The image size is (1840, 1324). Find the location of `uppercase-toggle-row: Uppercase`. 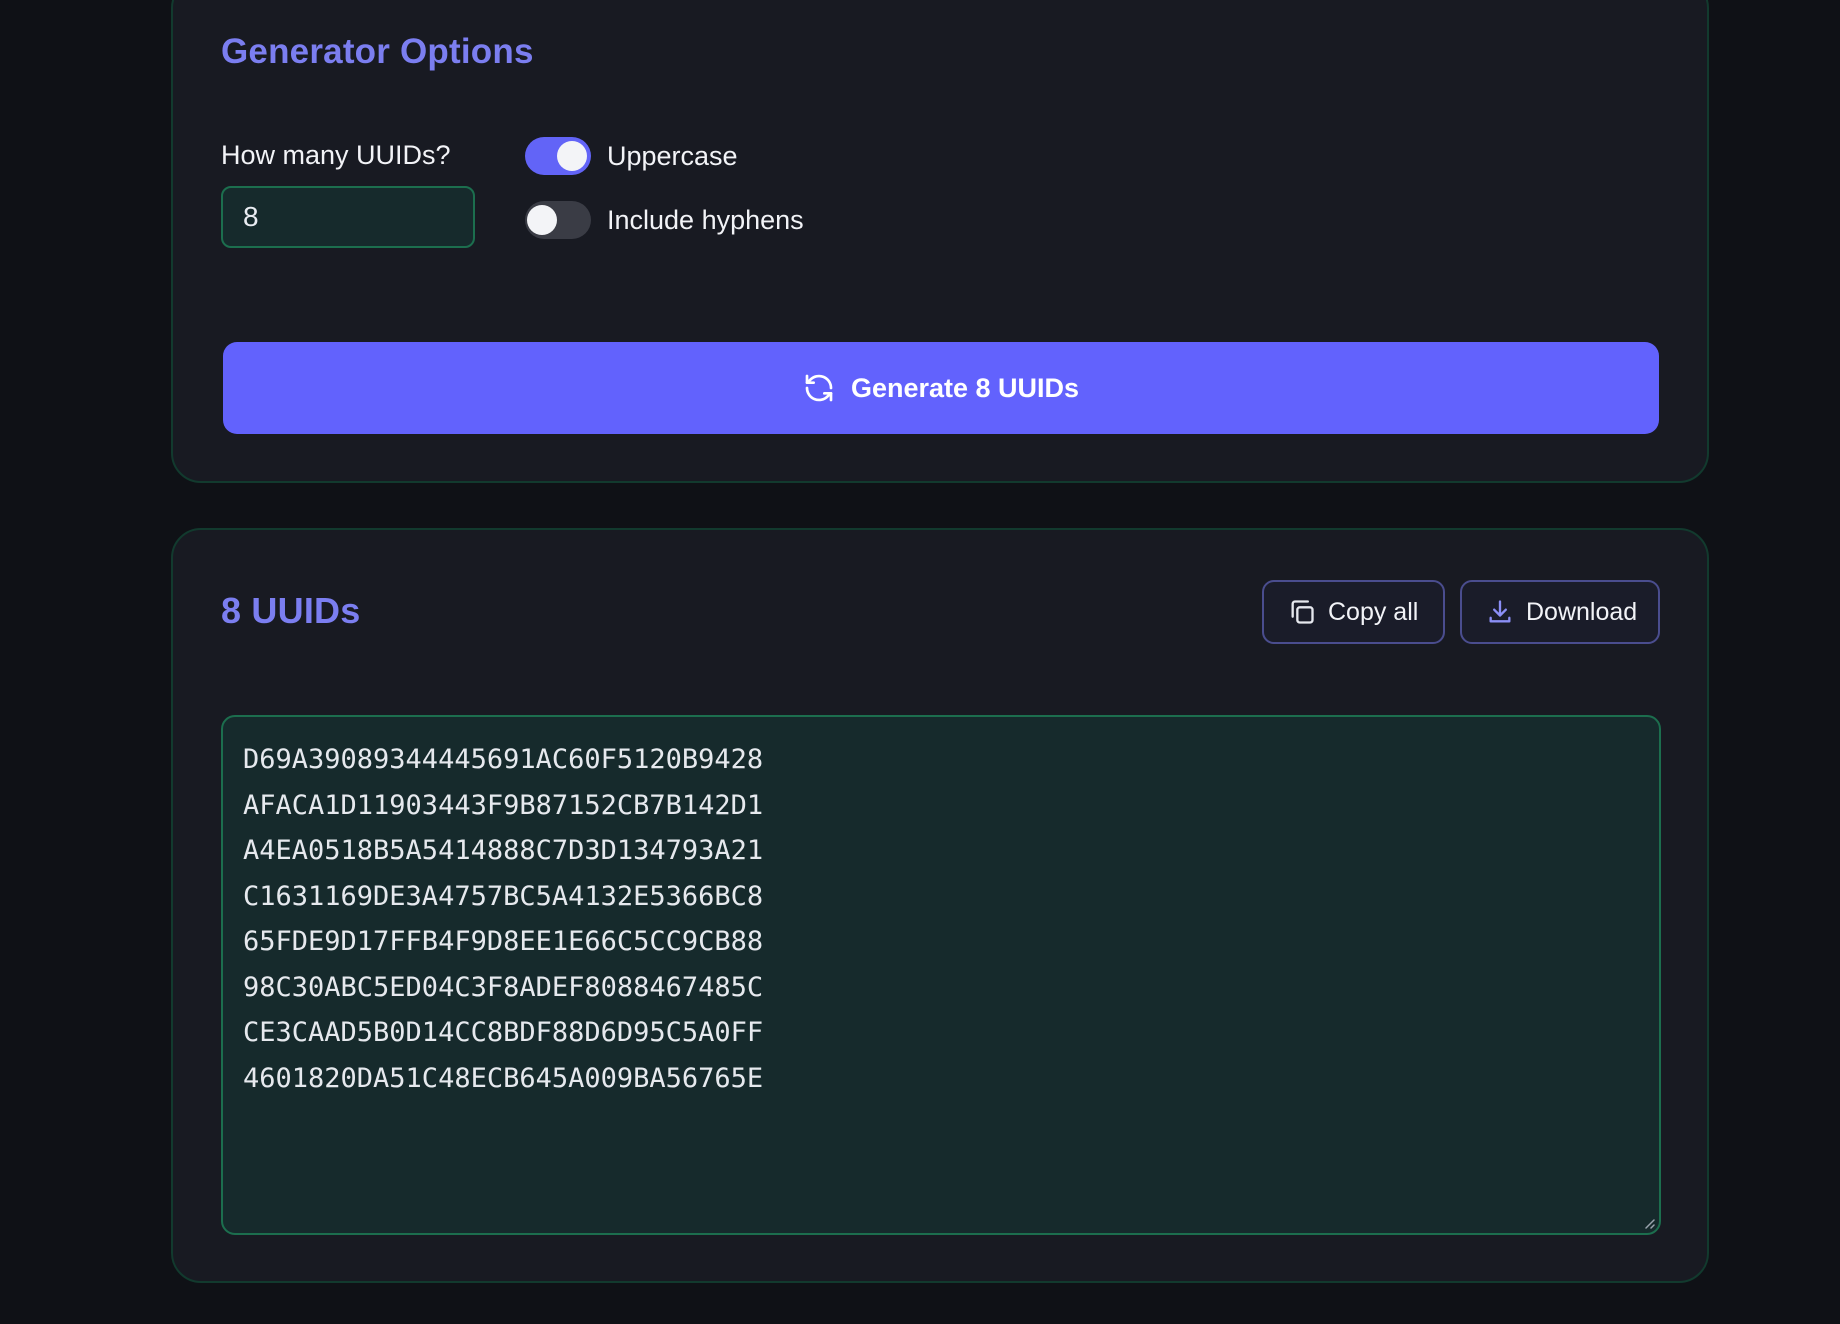

uppercase-toggle-row: Uppercase is located at coordinates (631, 156).